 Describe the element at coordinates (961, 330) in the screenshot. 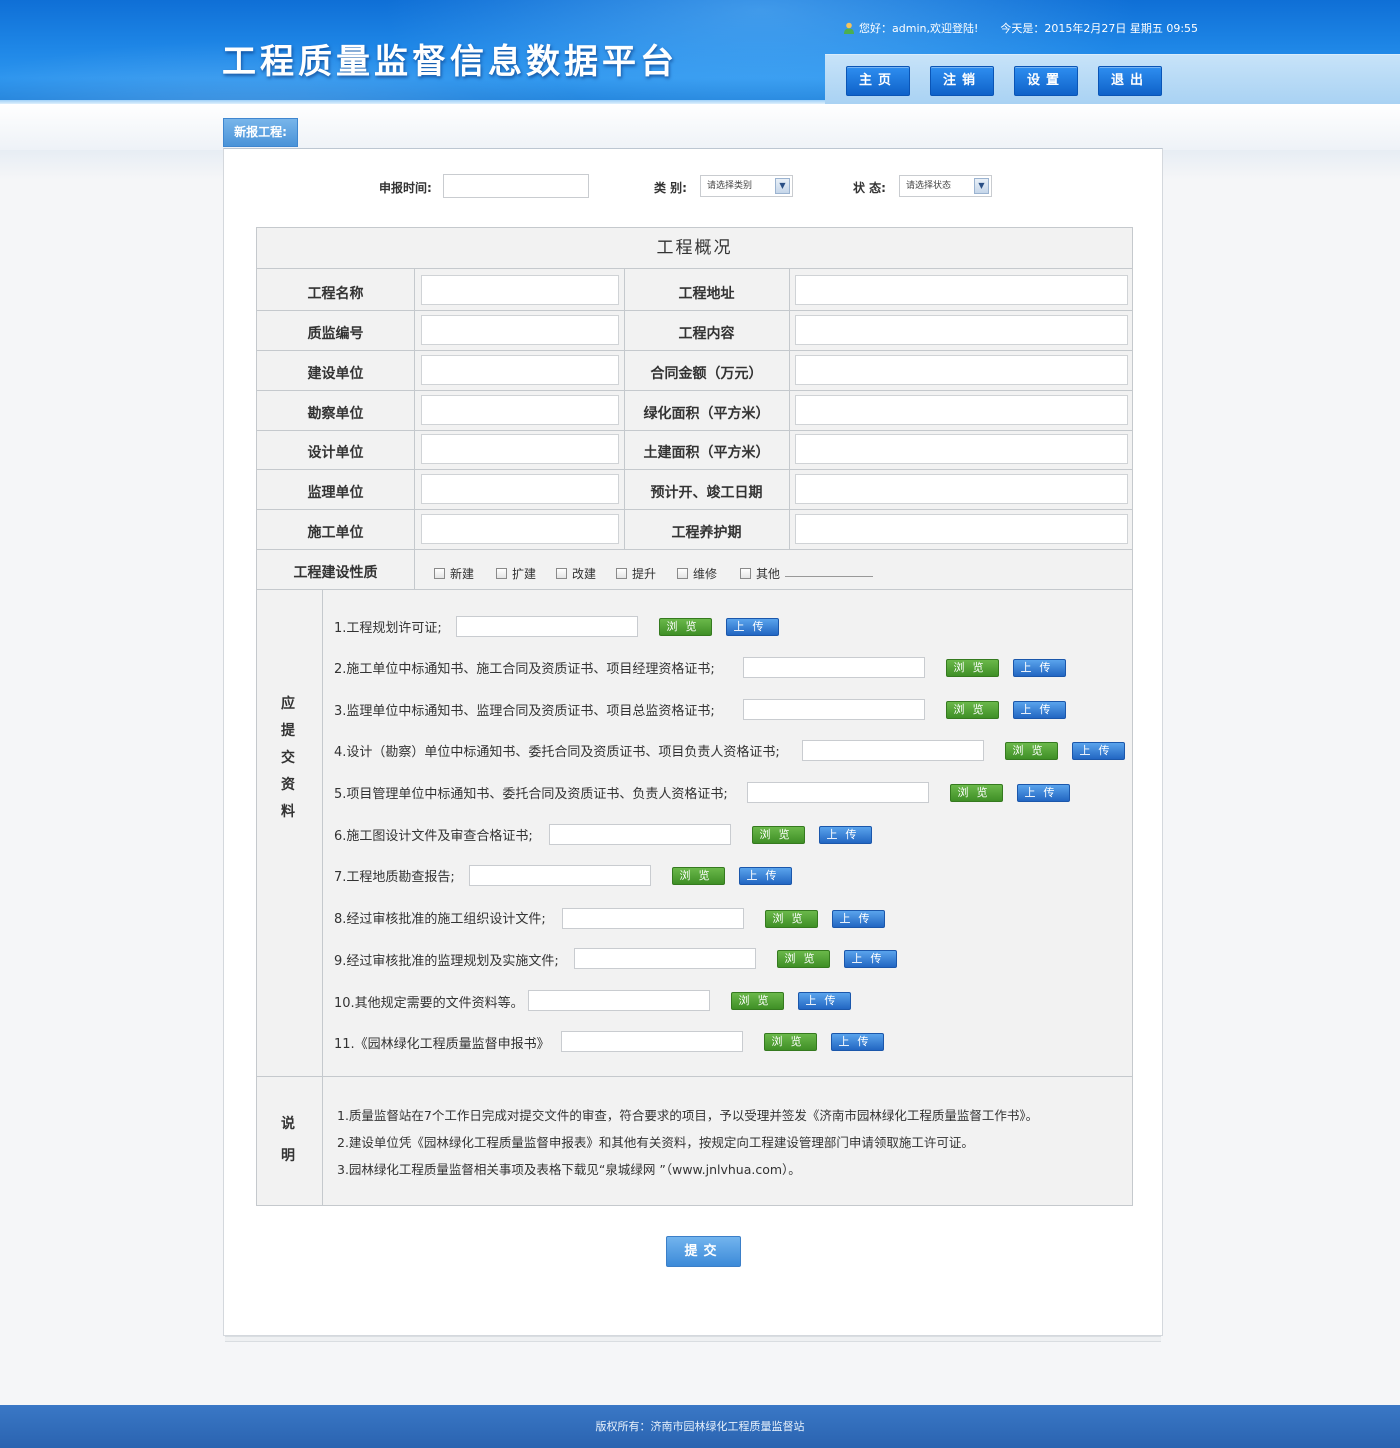

I see `input-project-content` at that location.